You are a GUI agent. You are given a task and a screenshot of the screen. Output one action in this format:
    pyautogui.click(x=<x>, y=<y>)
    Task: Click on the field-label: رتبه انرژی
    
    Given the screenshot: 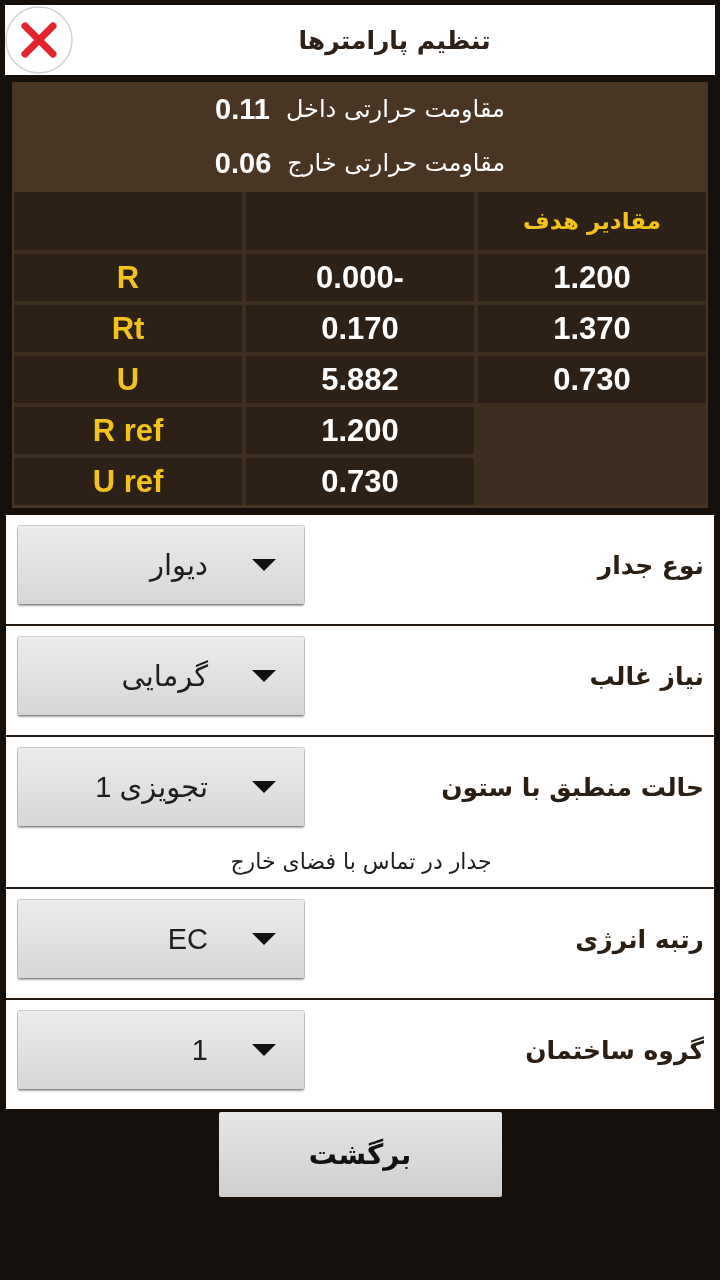 What is the action you would take?
    pyautogui.click(x=639, y=939)
    